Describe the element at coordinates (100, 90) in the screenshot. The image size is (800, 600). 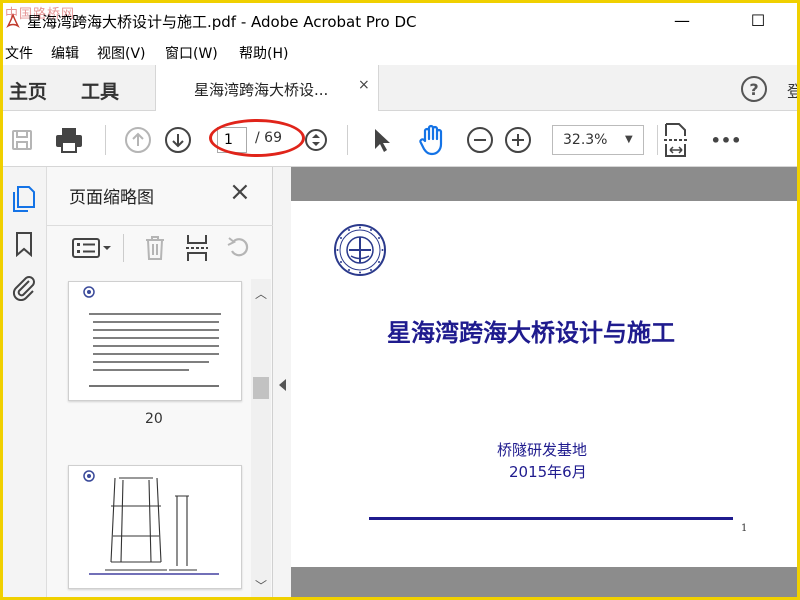
I see `tab-tools: 工具` at that location.